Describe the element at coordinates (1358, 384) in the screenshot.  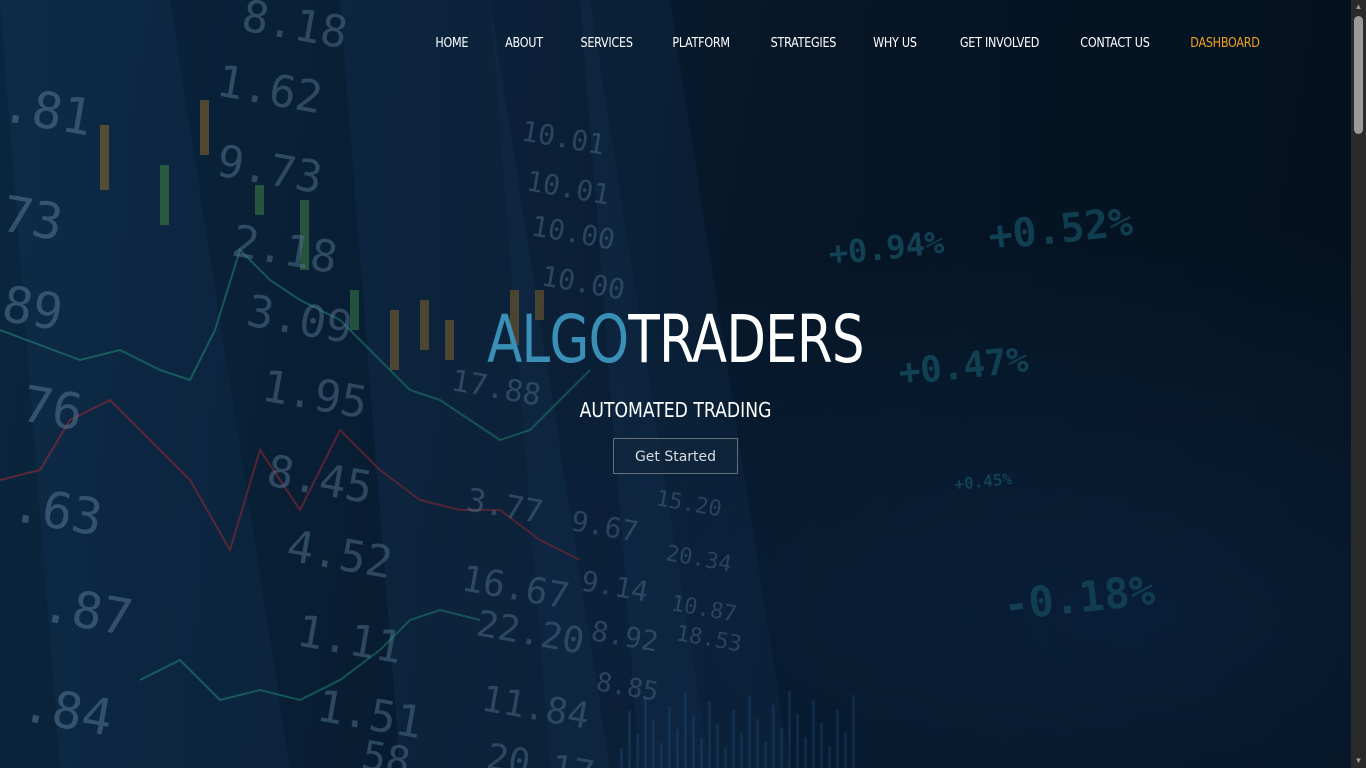
I see `vertical-scrollbar: ▲ ▼` at that location.